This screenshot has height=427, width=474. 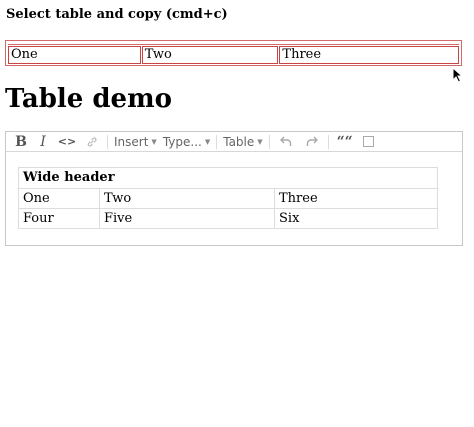 I want to click on checkbox-button, so click(x=369, y=141).